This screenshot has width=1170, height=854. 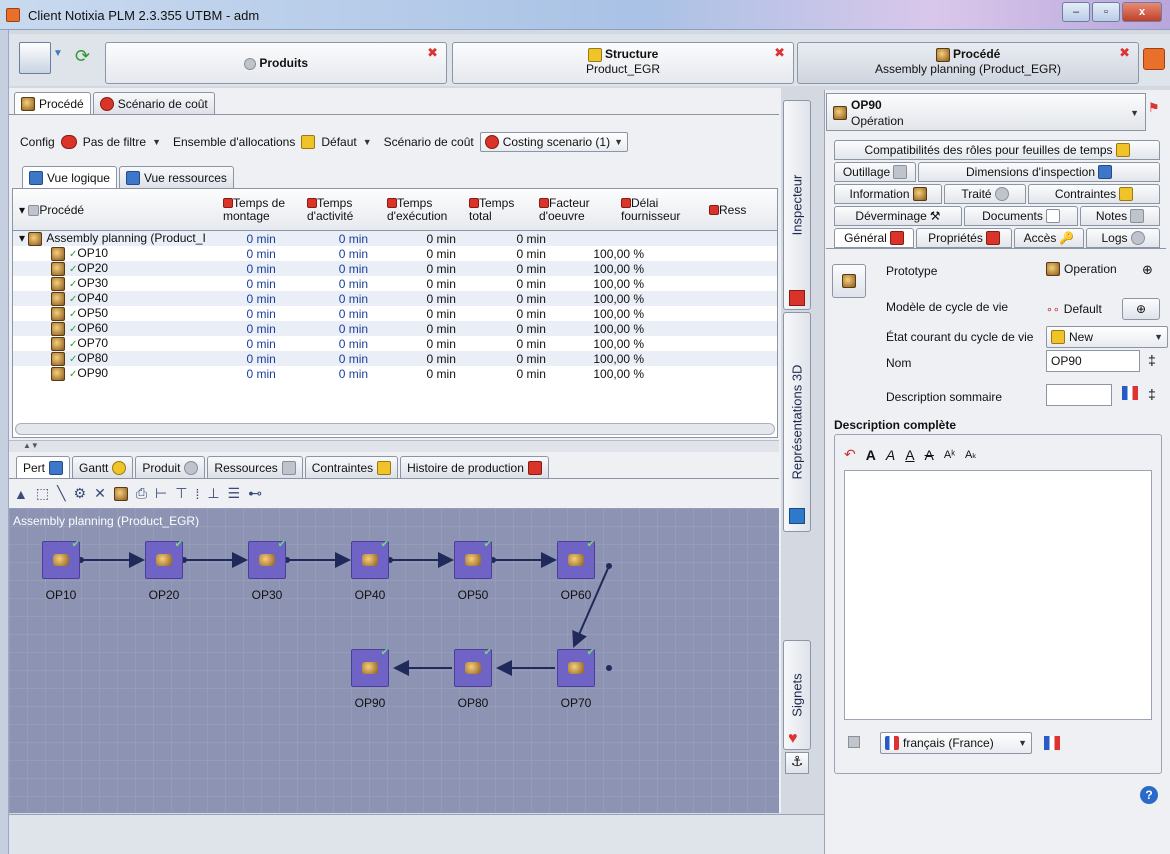 I want to click on refresh-icon: ⟳, so click(x=82, y=56).